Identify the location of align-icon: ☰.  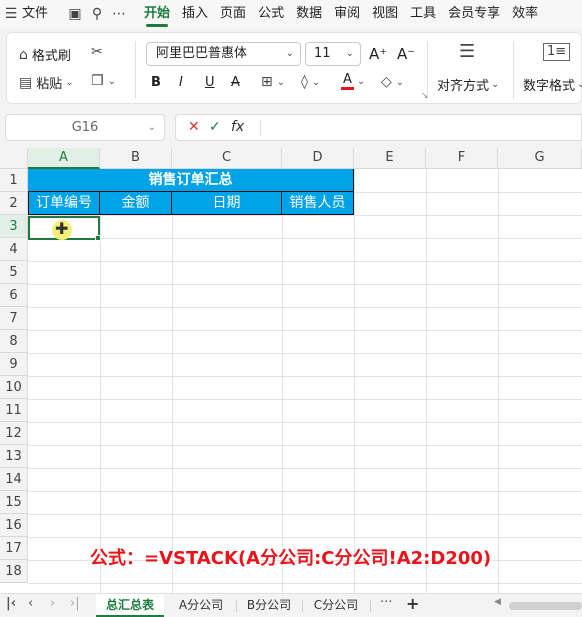
(467, 51).